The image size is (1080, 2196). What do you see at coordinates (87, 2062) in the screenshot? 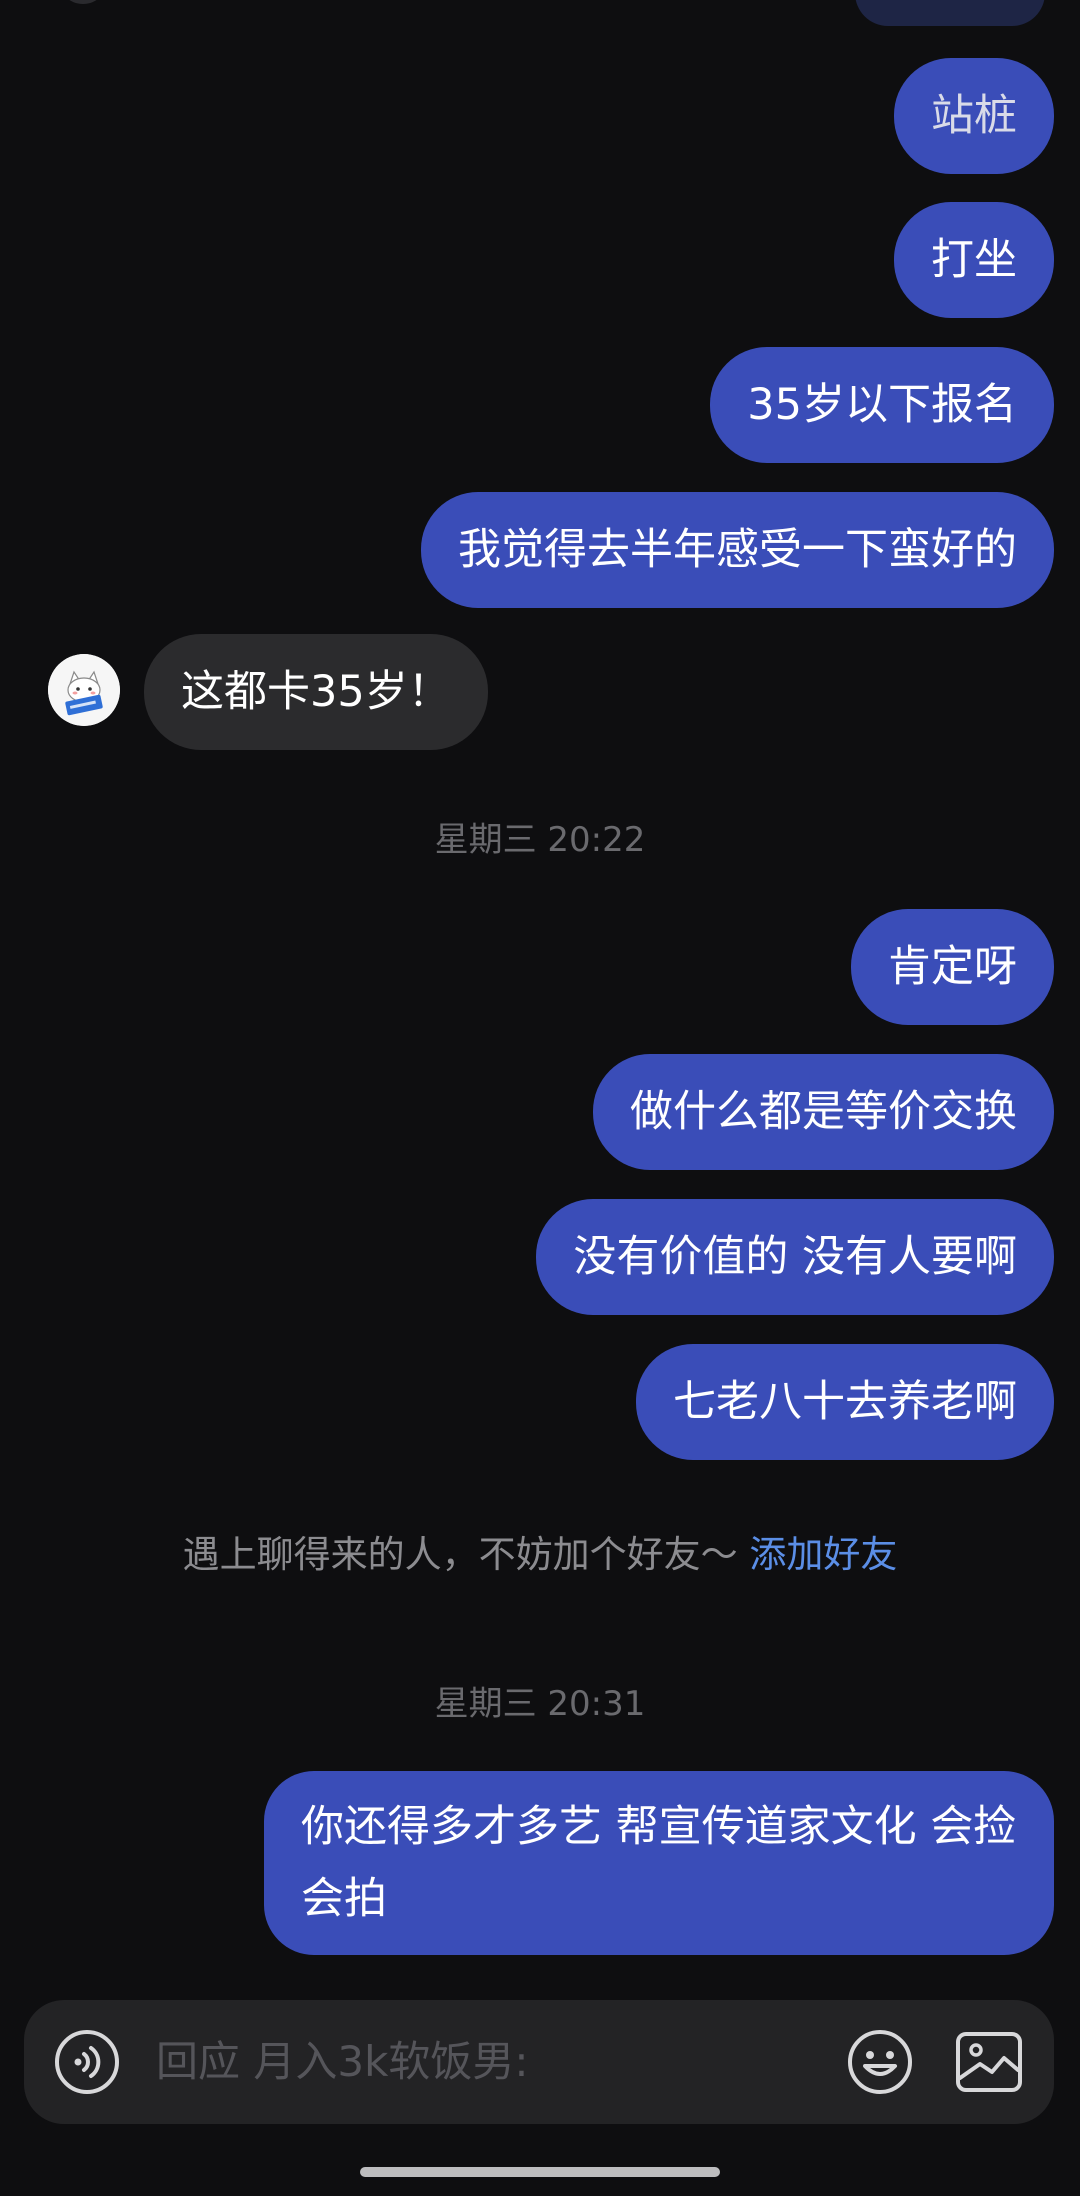
I see `voice-wave-icon` at bounding box center [87, 2062].